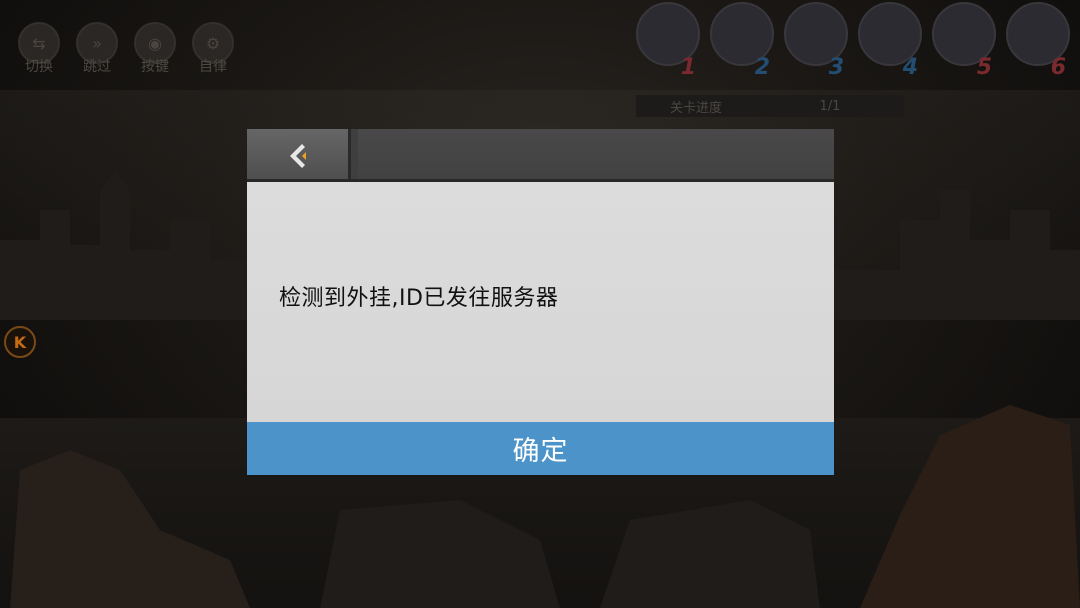 This screenshot has height=608, width=1080. What do you see at coordinates (570, 554) in the screenshot?
I see `gun-silhouettes` at bounding box center [570, 554].